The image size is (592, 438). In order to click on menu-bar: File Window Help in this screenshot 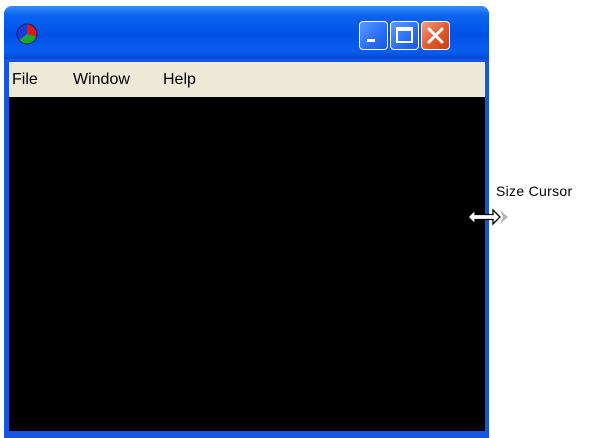, I will do `click(247, 79)`.